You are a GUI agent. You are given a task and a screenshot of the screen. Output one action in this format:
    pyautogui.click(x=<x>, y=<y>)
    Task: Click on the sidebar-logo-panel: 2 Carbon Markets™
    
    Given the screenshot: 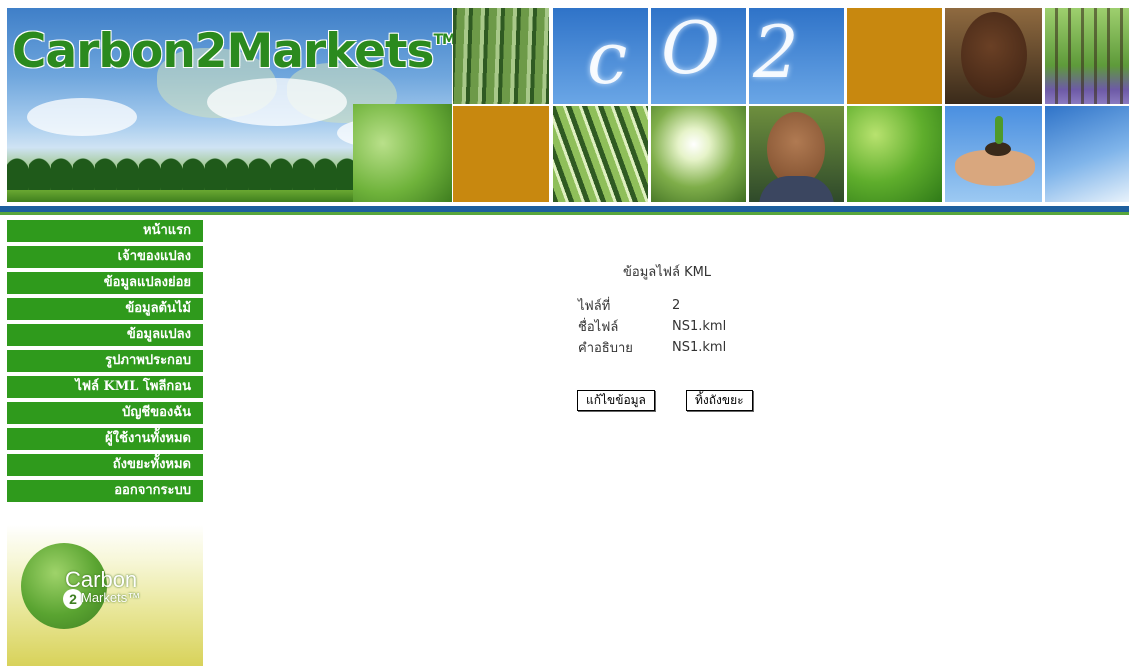 What is the action you would take?
    pyautogui.click(x=105, y=595)
    